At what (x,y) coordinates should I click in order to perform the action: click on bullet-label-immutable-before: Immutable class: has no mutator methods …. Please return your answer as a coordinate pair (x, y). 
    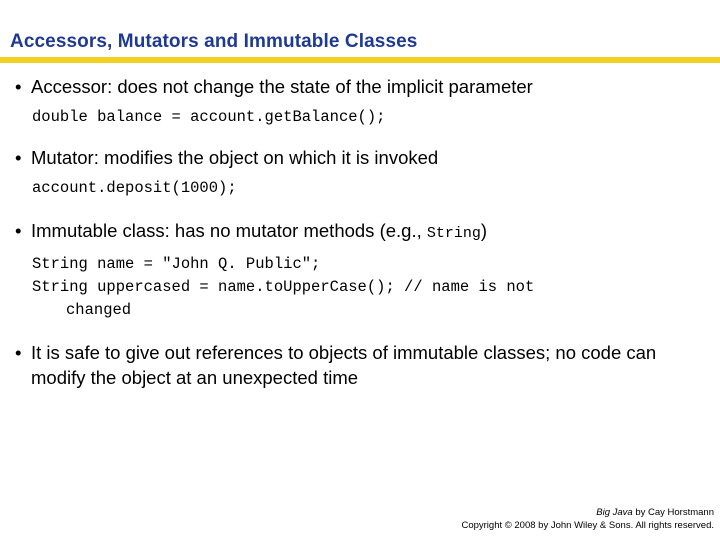
    Looking at the image, I should click on (229, 230).